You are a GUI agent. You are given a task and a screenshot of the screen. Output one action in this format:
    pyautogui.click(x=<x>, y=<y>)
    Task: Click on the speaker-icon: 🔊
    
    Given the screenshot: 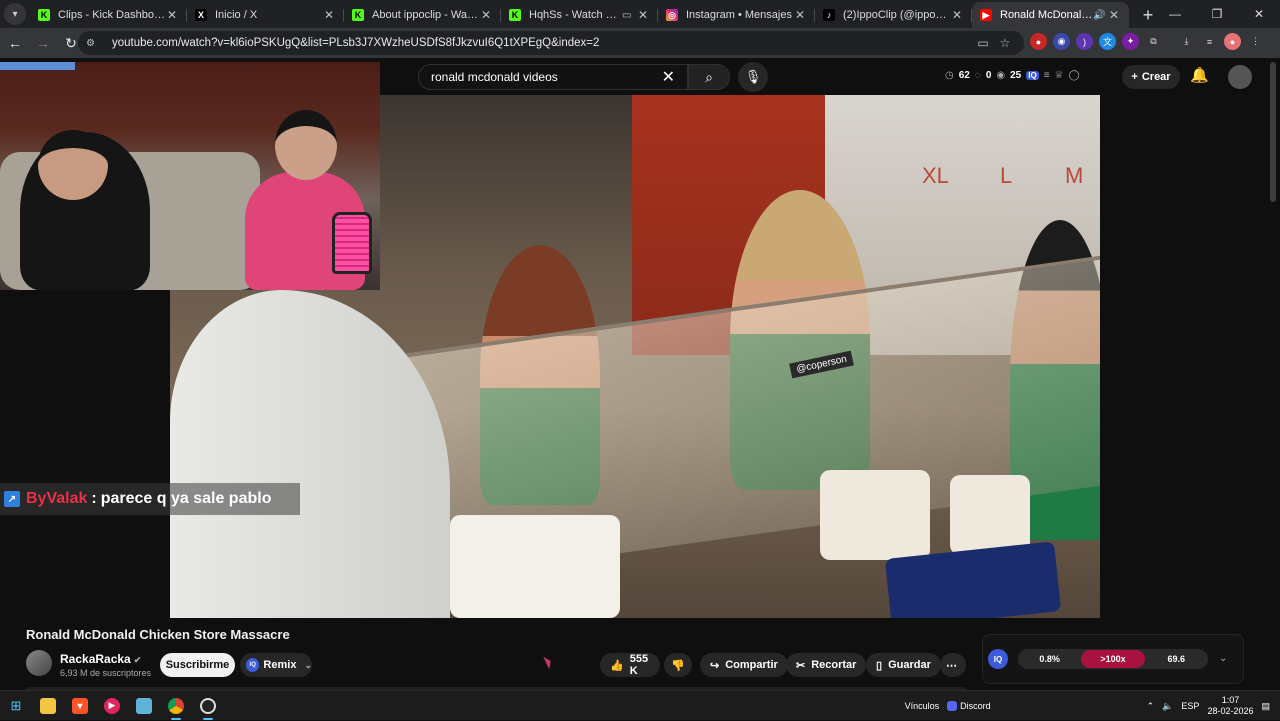 What is the action you would take?
    pyautogui.click(x=1100, y=15)
    